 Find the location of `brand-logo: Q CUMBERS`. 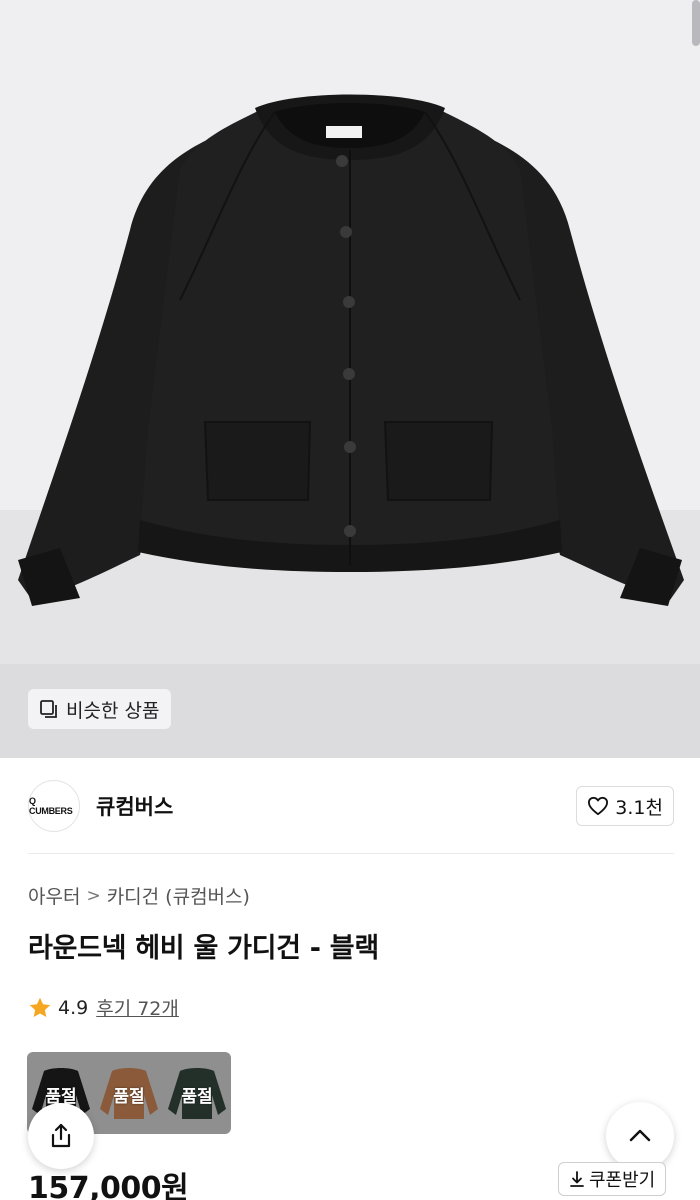

brand-logo: Q CUMBERS is located at coordinates (54, 806).